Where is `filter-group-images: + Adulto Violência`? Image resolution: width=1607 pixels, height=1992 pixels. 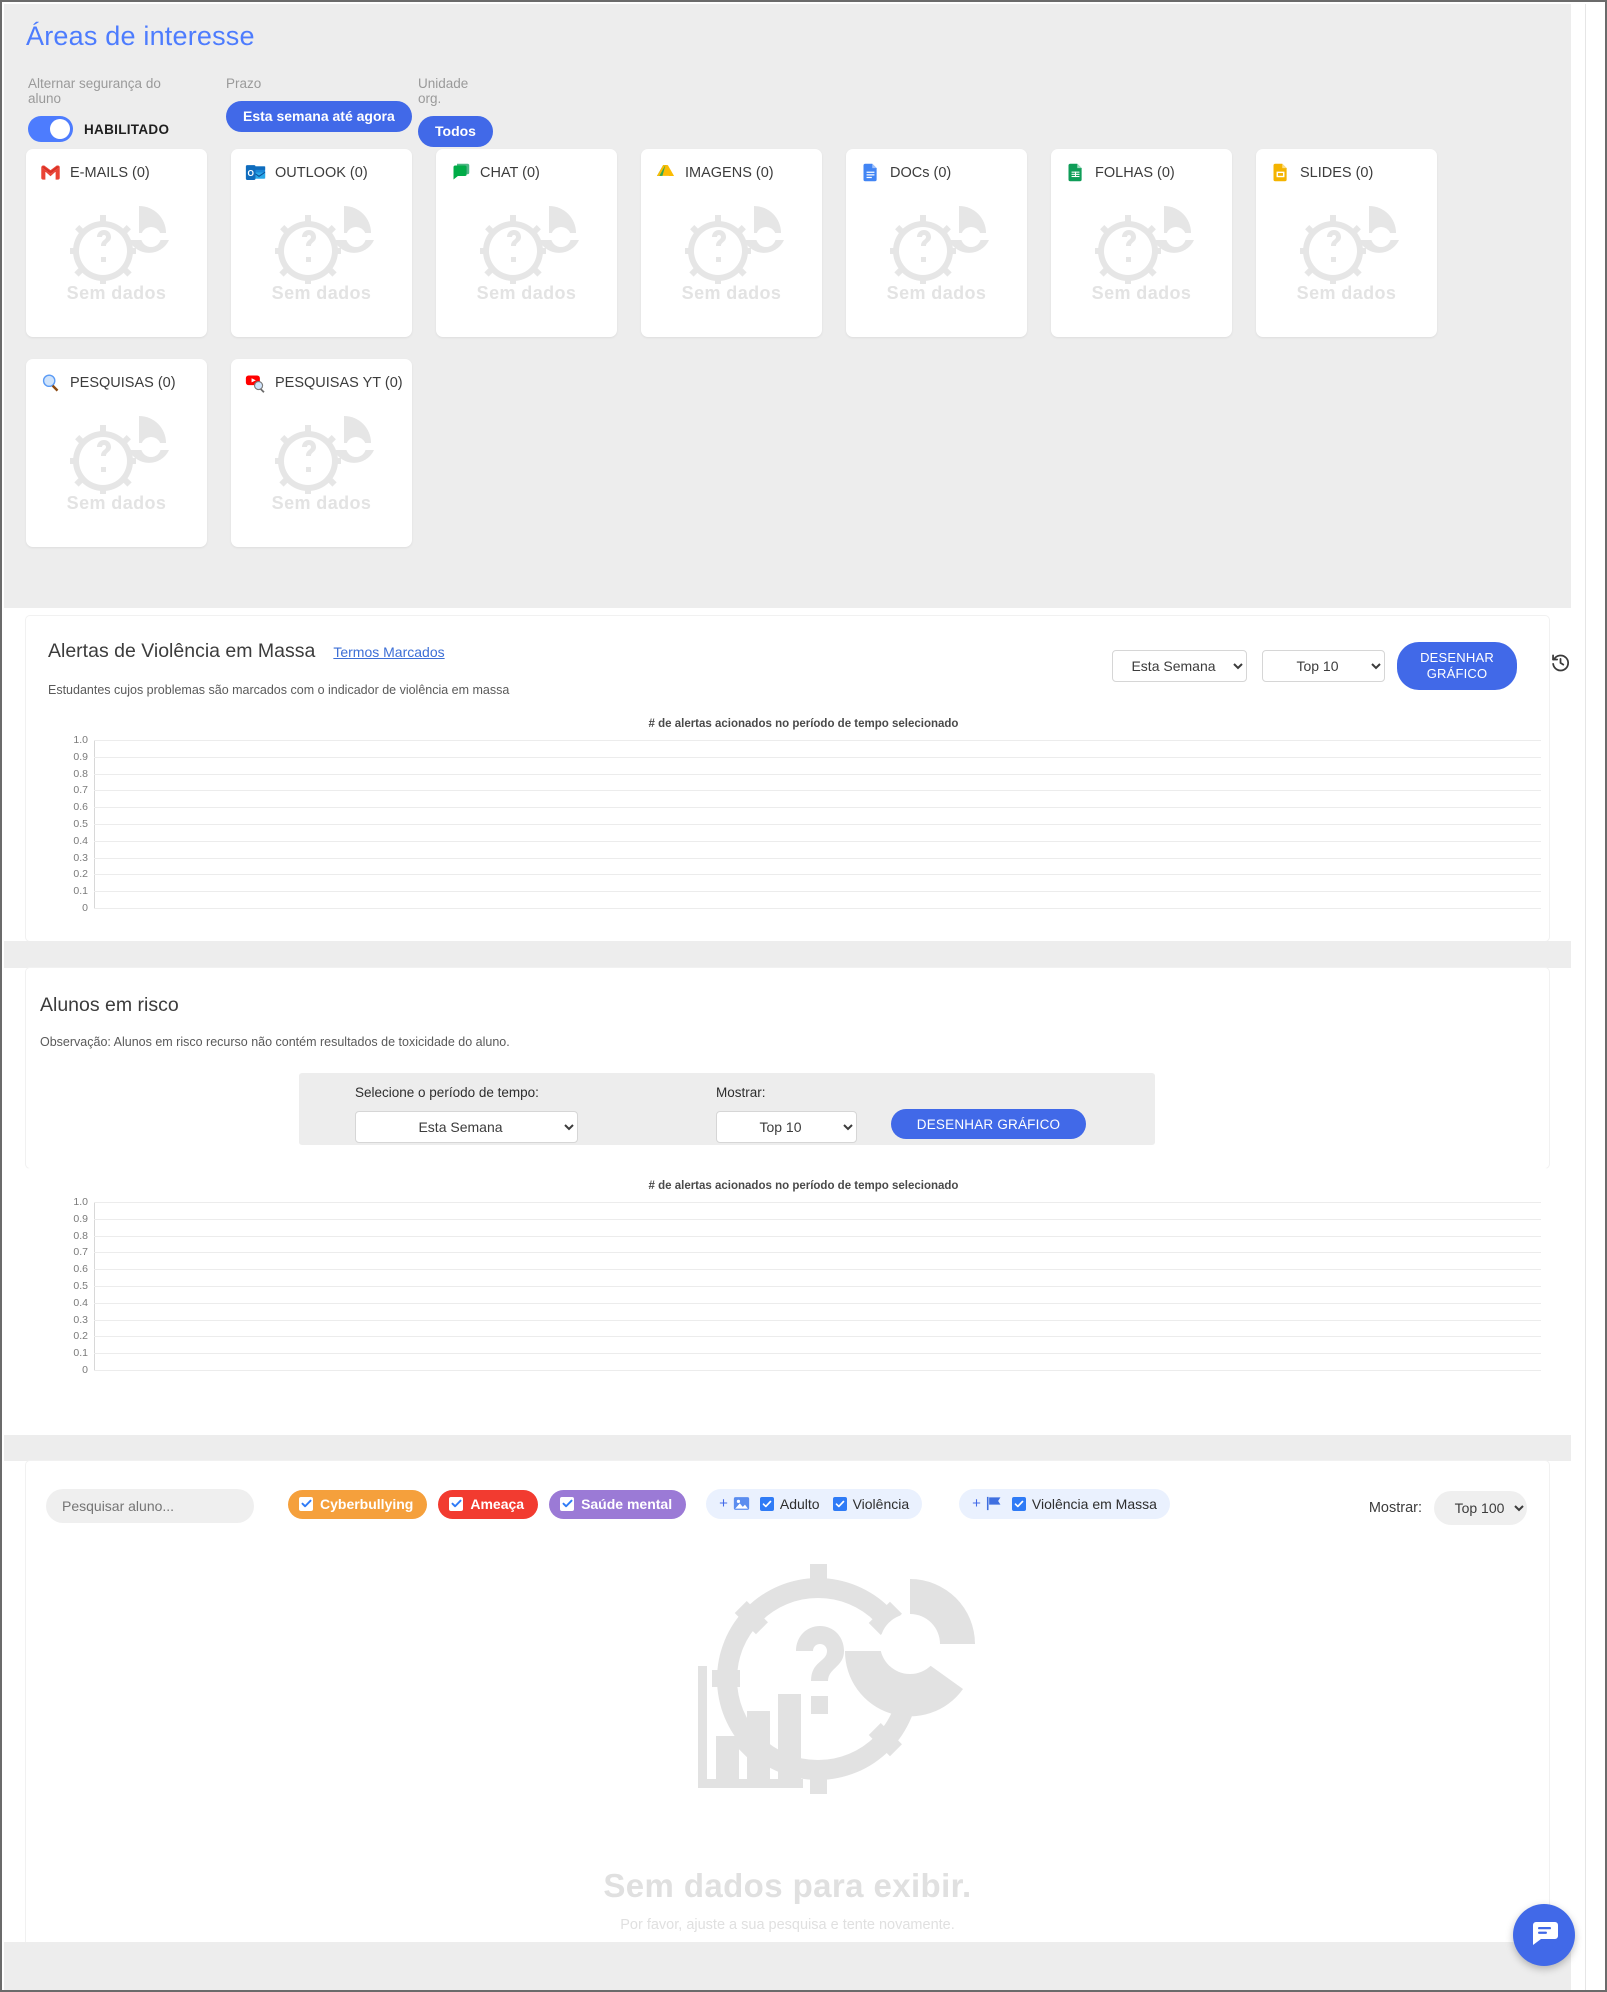 filter-group-images: + Adulto Violência is located at coordinates (814, 1504).